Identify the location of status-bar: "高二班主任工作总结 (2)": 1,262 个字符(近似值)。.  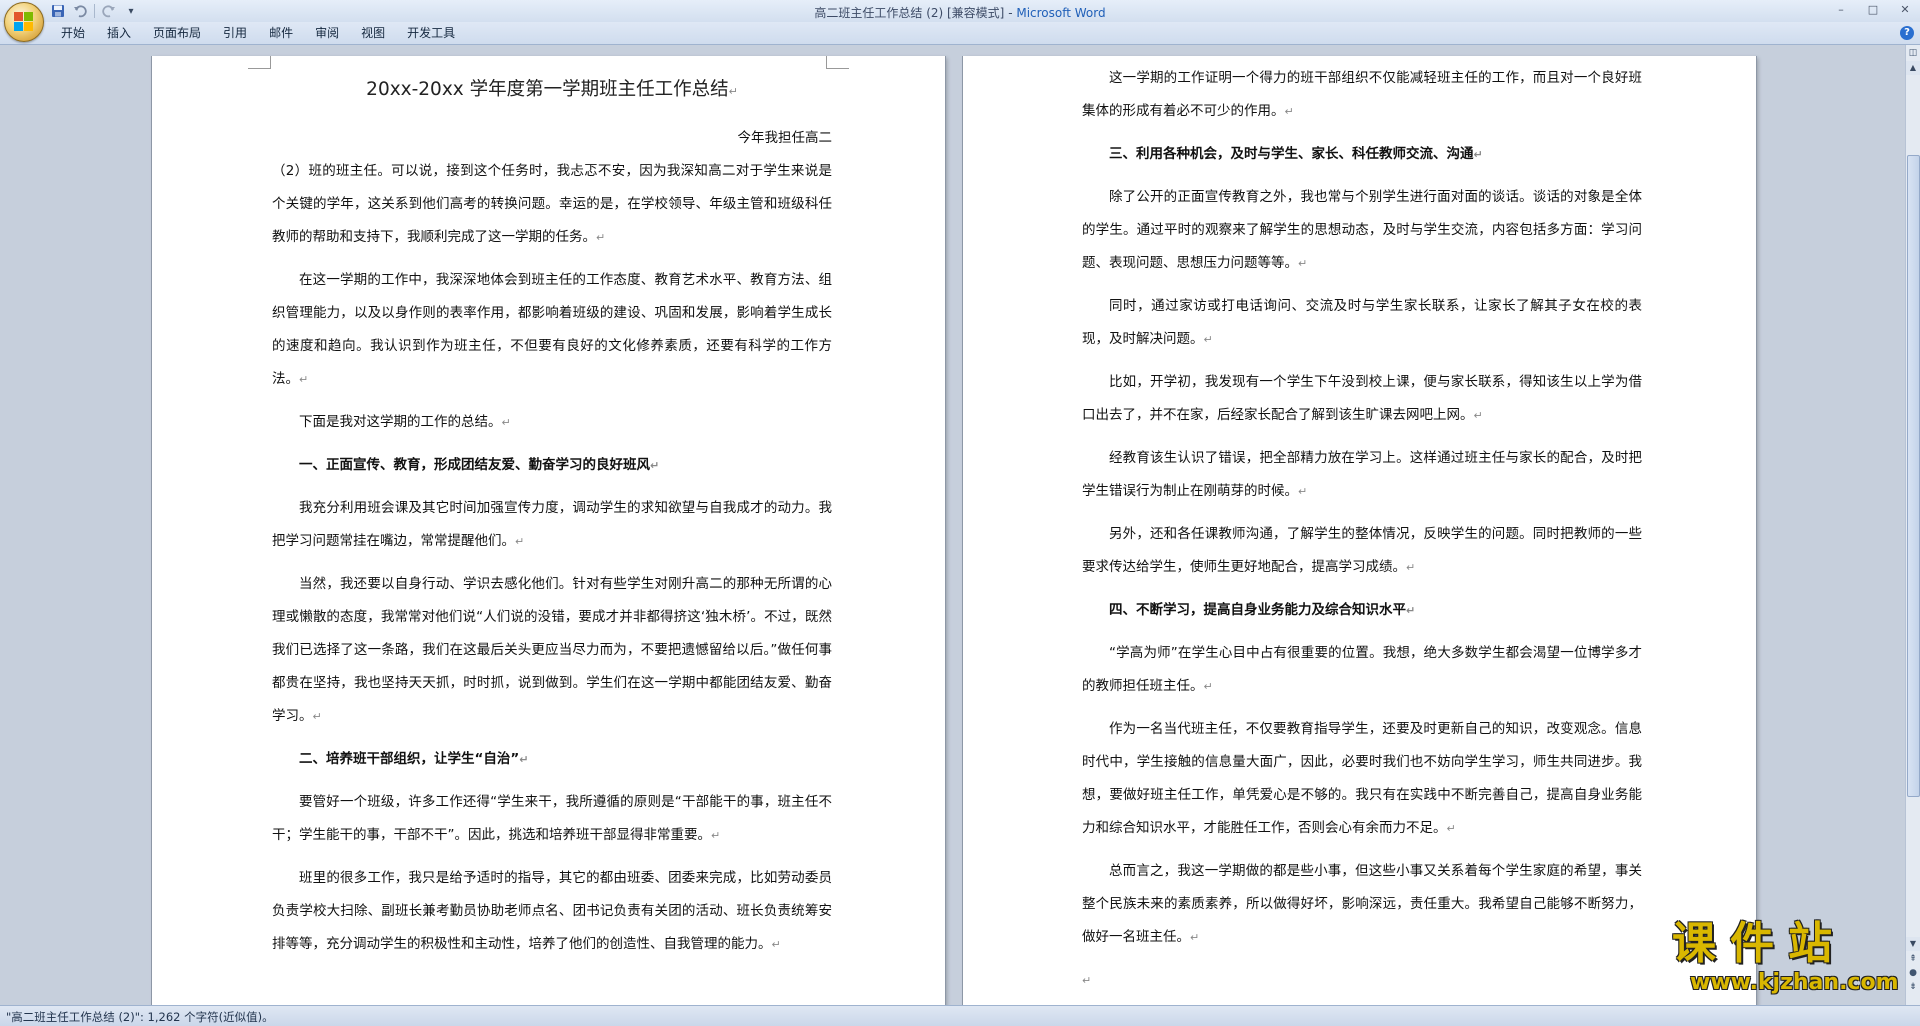
(960, 1015).